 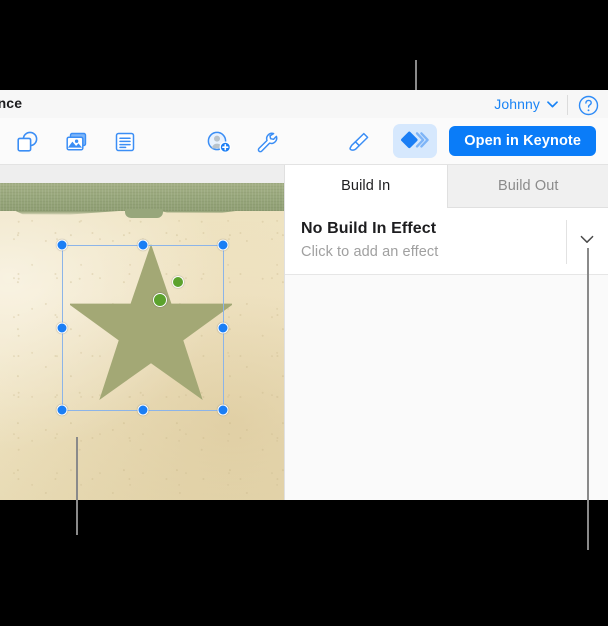 I want to click on effect-popup-button, so click(x=587, y=237).